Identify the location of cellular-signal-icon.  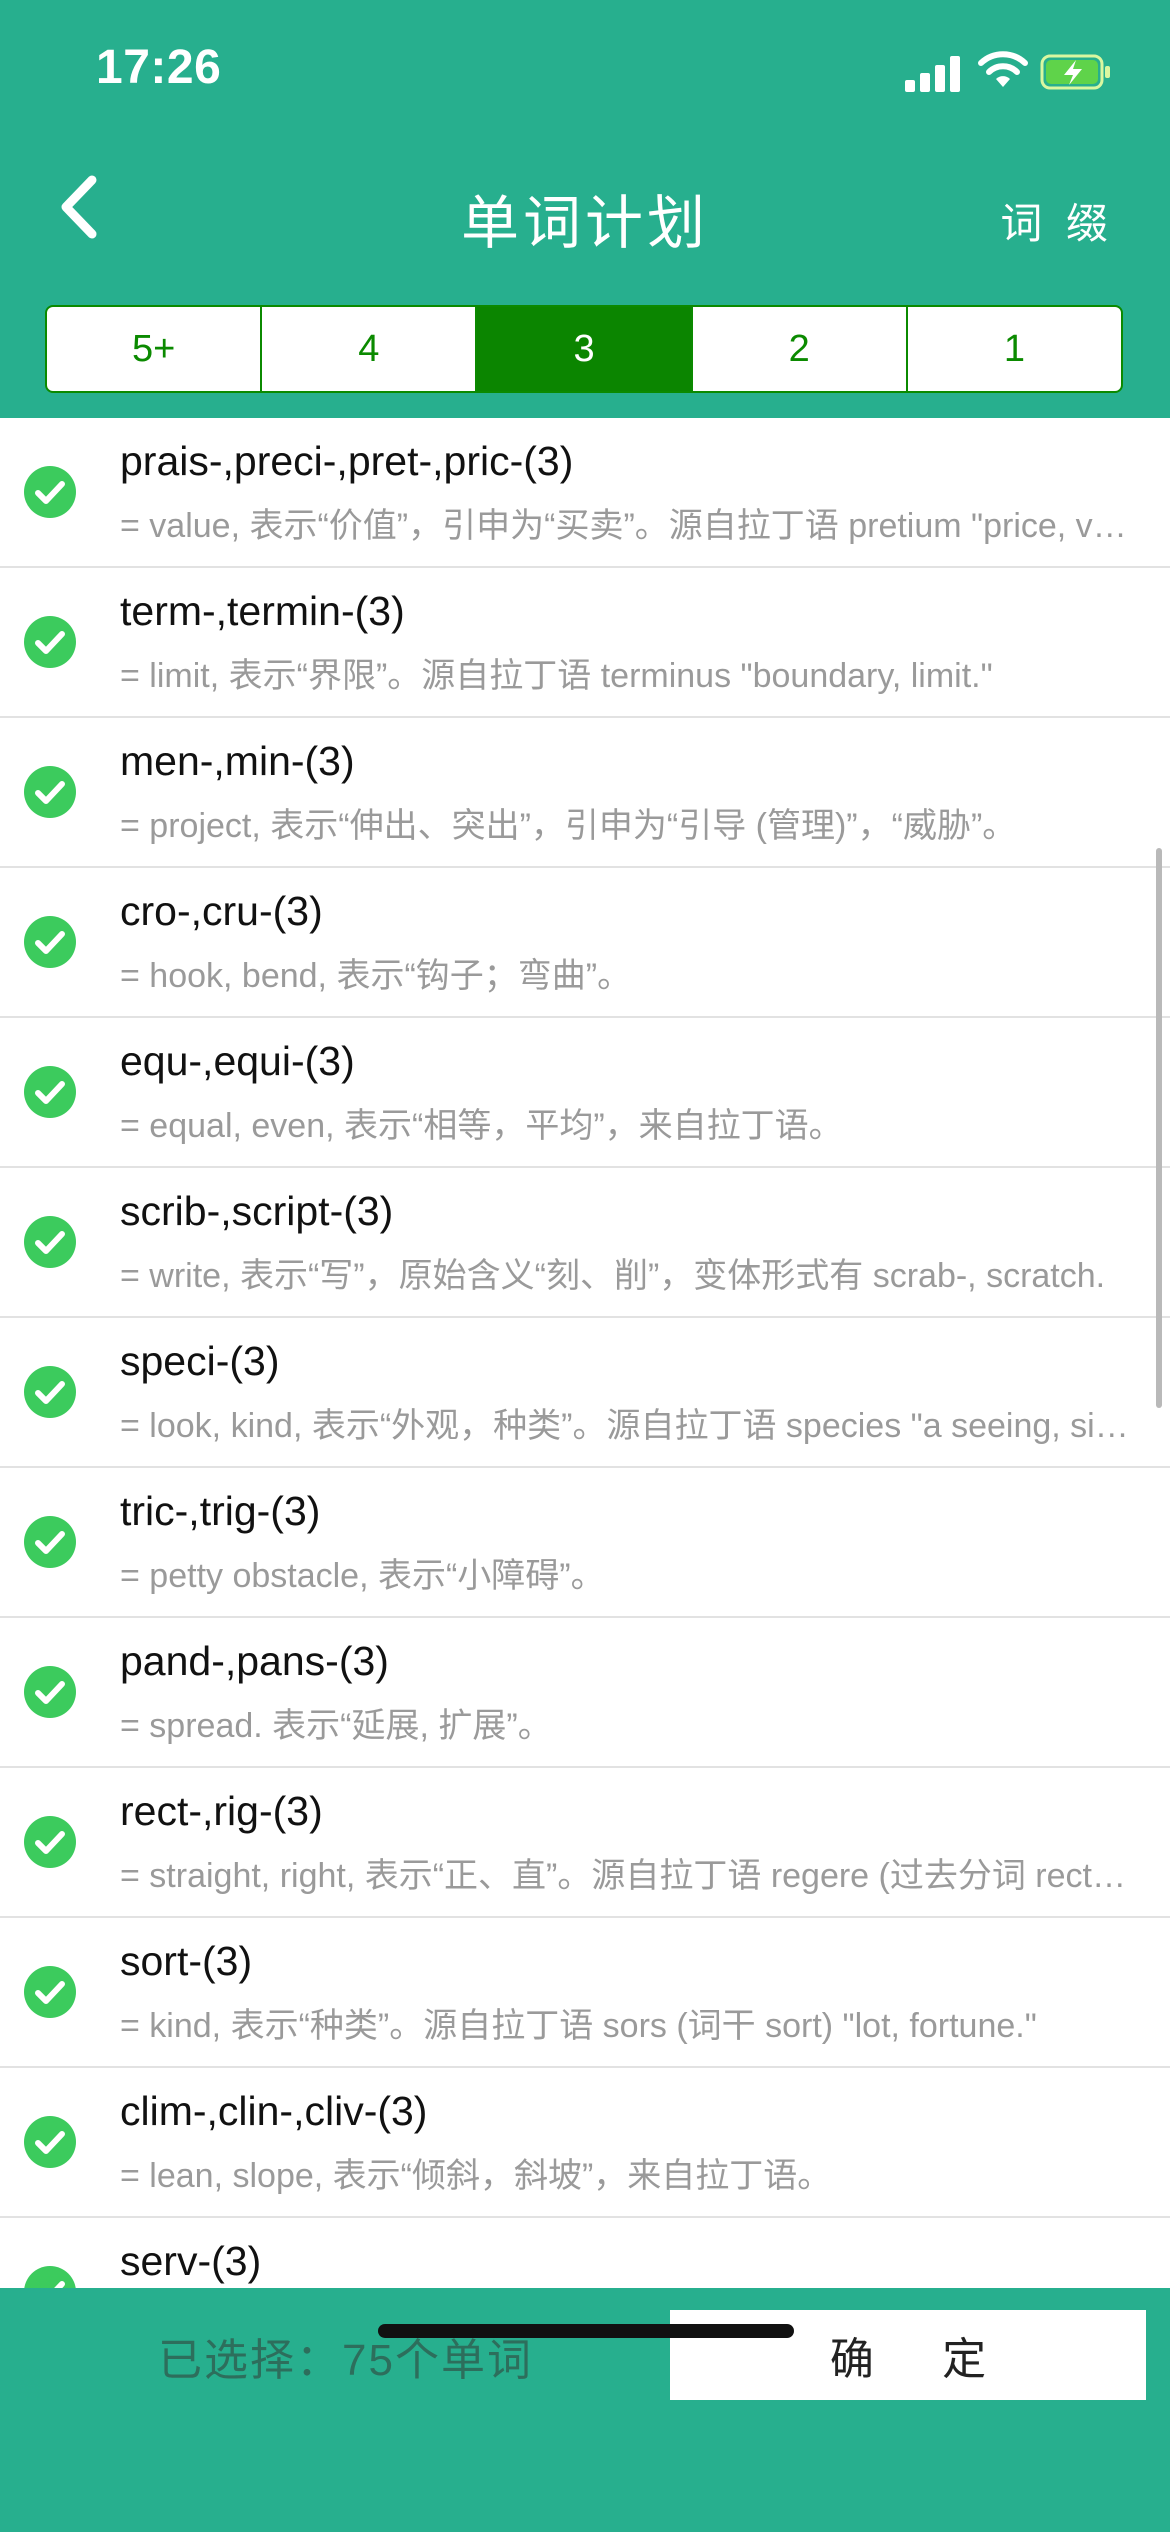
(933, 74).